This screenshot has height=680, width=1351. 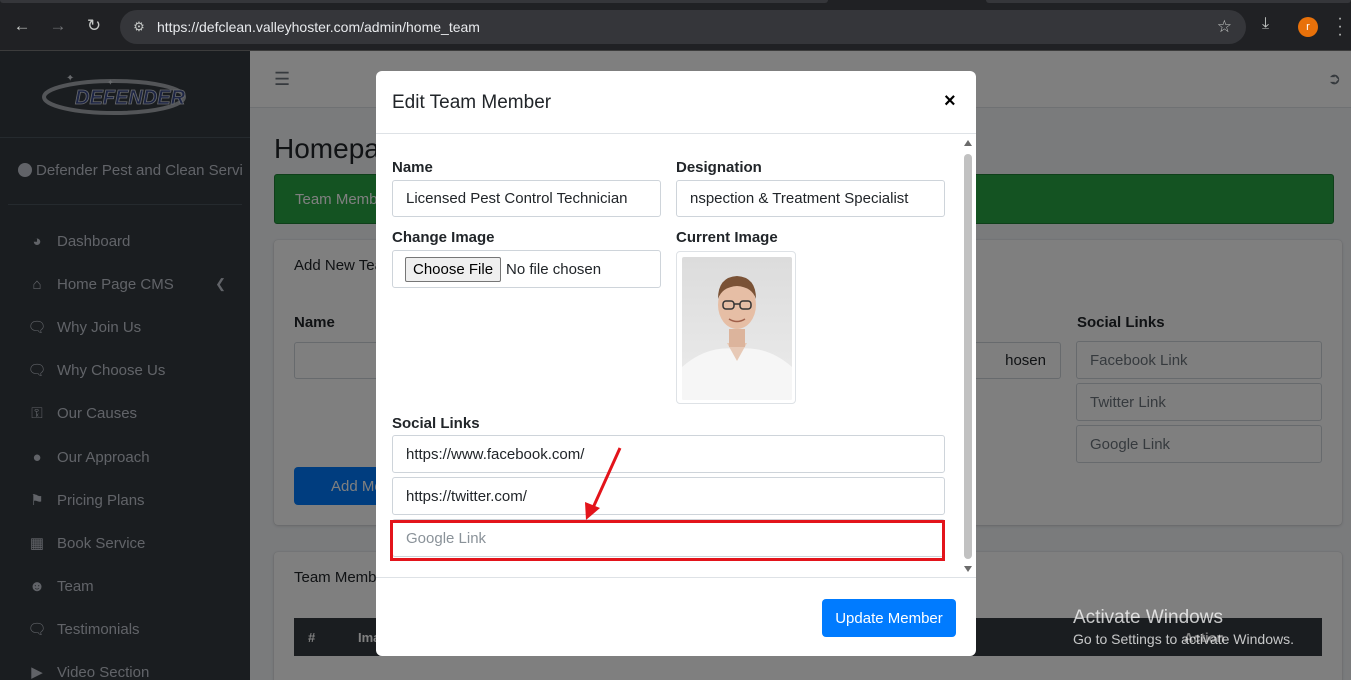 What do you see at coordinates (668, 454) in the screenshot?
I see `facebook-link-input: https://www.facebook.com/` at bounding box center [668, 454].